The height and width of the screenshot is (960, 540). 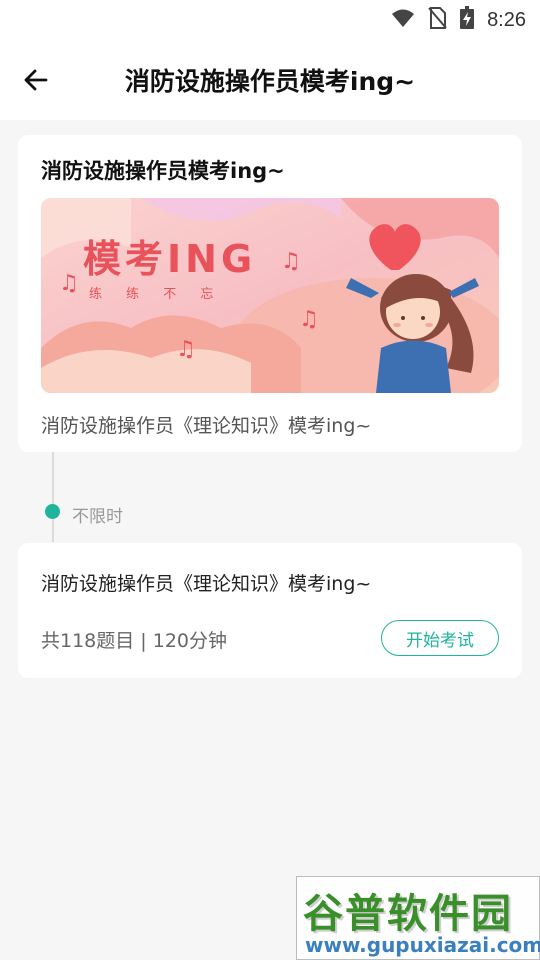 What do you see at coordinates (408, 914) in the screenshot?
I see `watermark-main-text: 谷普软件园` at bounding box center [408, 914].